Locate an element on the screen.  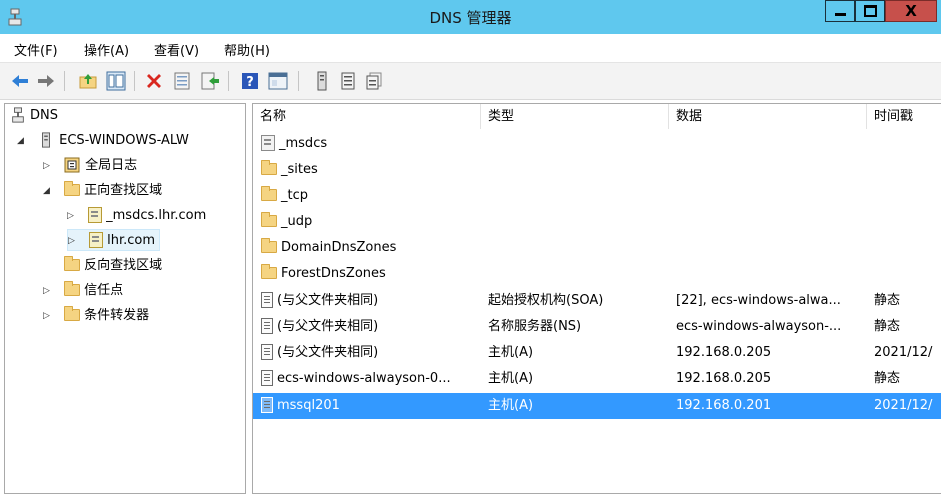
row-data: 192.168.0.201 is located at coordinates (724, 405).